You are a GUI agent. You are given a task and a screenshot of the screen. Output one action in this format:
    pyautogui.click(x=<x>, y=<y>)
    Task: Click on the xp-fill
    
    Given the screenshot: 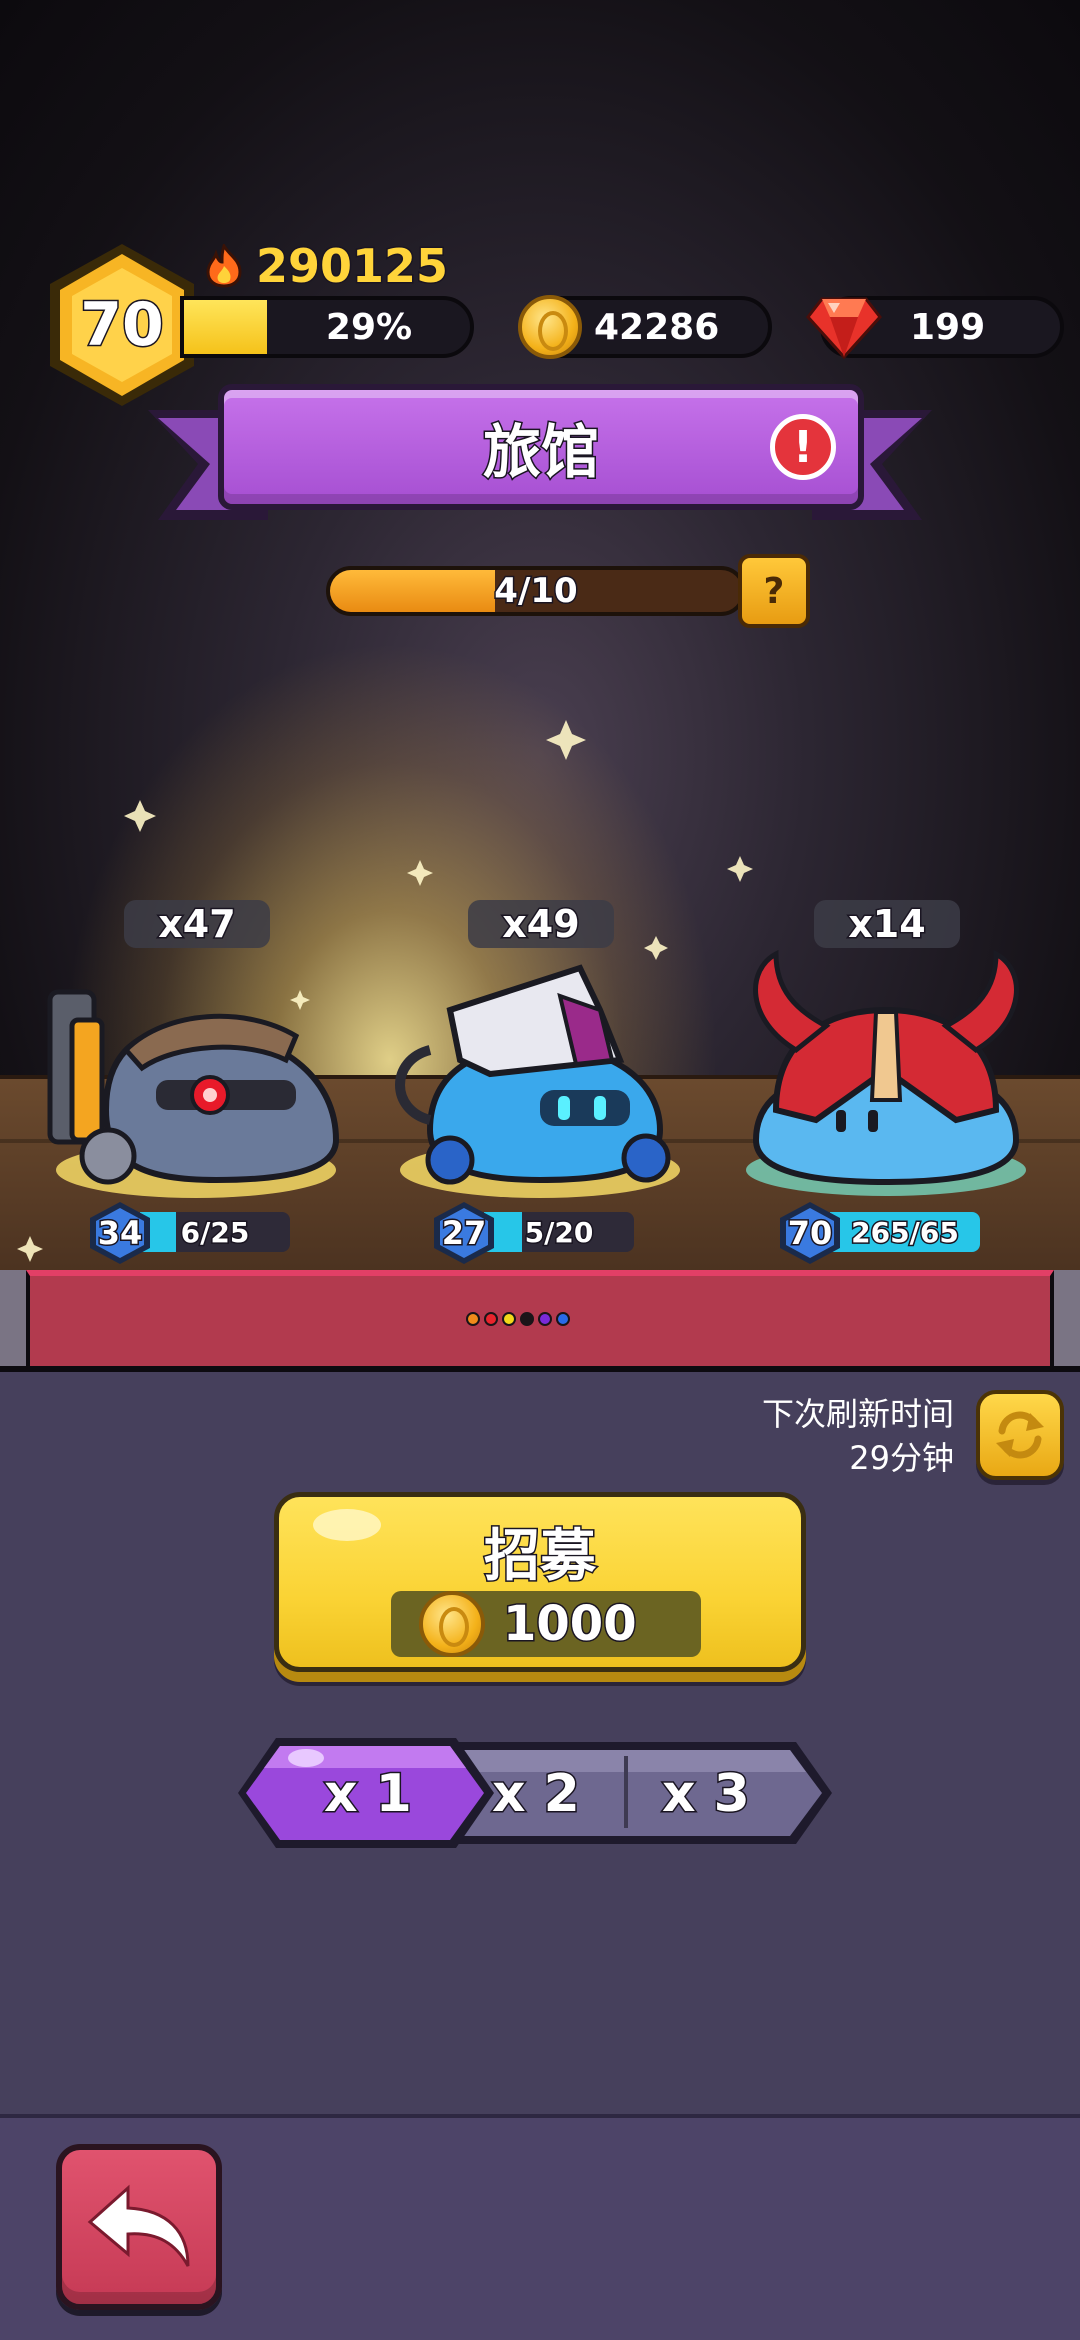 What is the action you would take?
    pyautogui.click(x=225, y=327)
    